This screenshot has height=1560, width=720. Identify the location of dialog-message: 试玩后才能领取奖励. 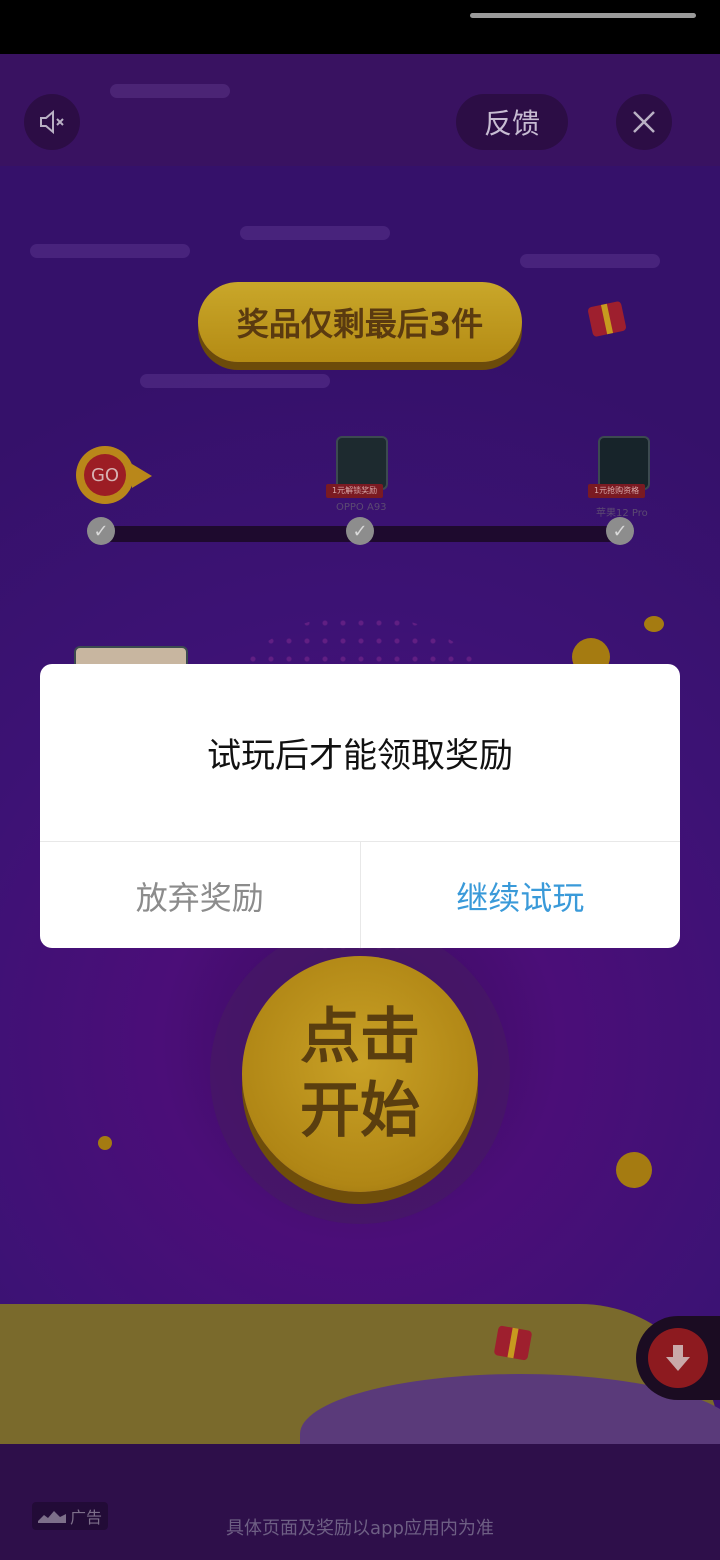
(360, 756).